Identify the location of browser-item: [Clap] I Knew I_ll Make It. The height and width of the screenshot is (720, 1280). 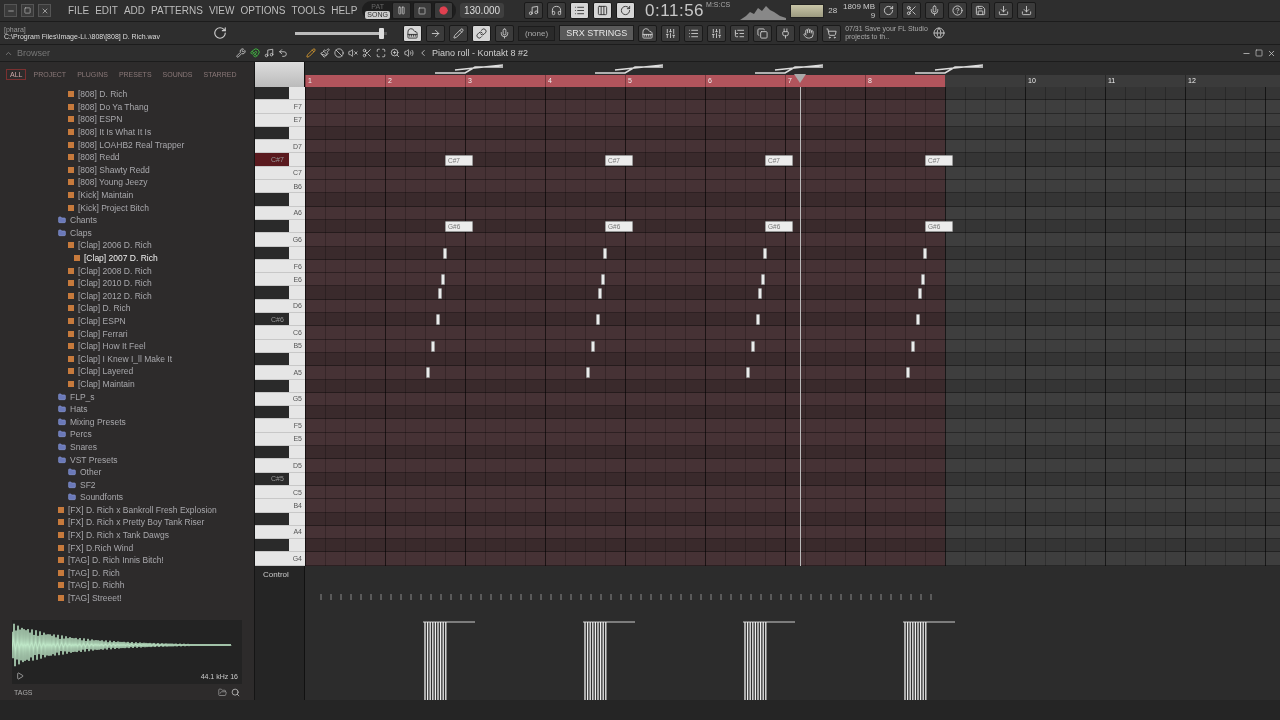
(127, 359).